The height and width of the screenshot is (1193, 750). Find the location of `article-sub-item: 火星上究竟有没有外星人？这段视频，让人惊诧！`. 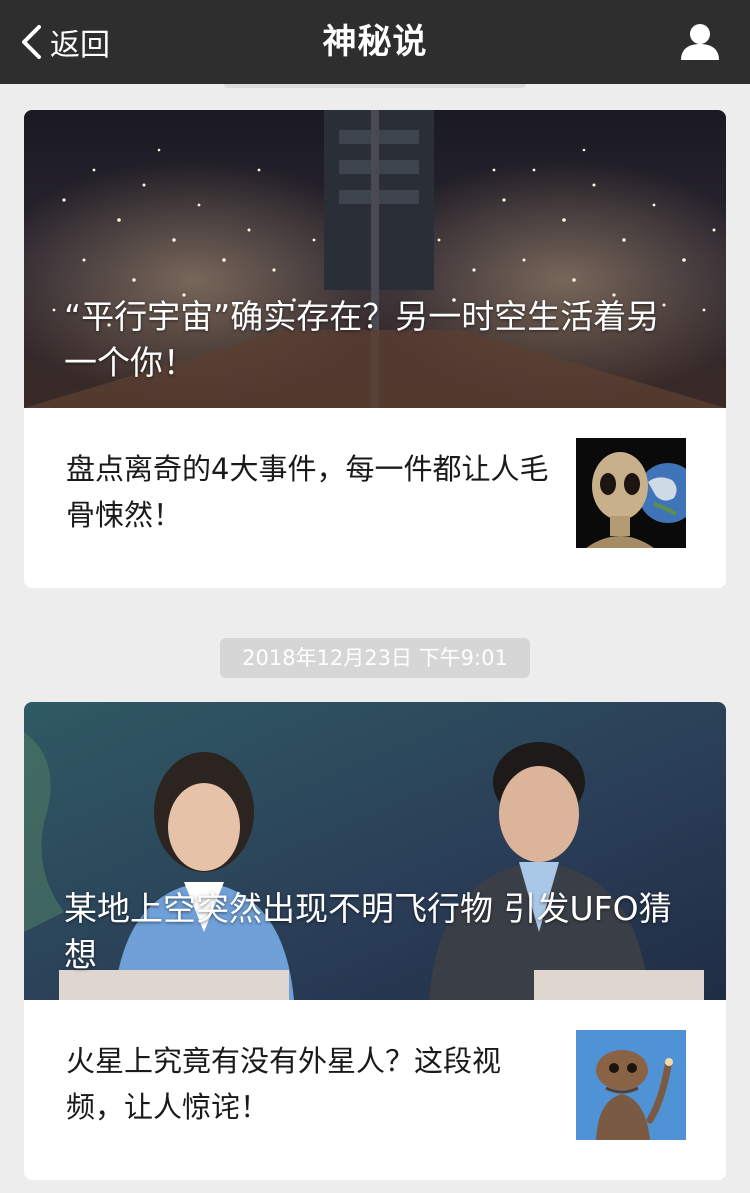

article-sub-item: 火星上究竟有没有外星人？这段视频，让人惊诧！ is located at coordinates (375, 1090).